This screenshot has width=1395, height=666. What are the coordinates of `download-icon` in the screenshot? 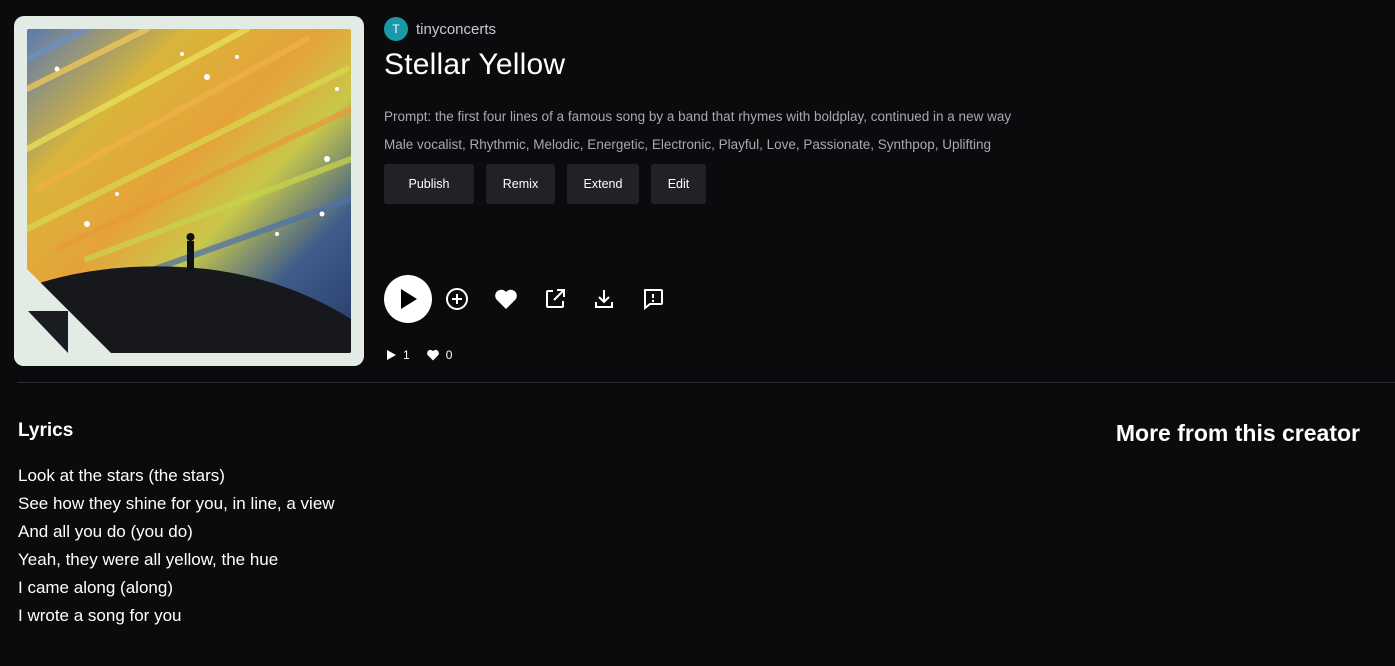 It's located at (604, 299).